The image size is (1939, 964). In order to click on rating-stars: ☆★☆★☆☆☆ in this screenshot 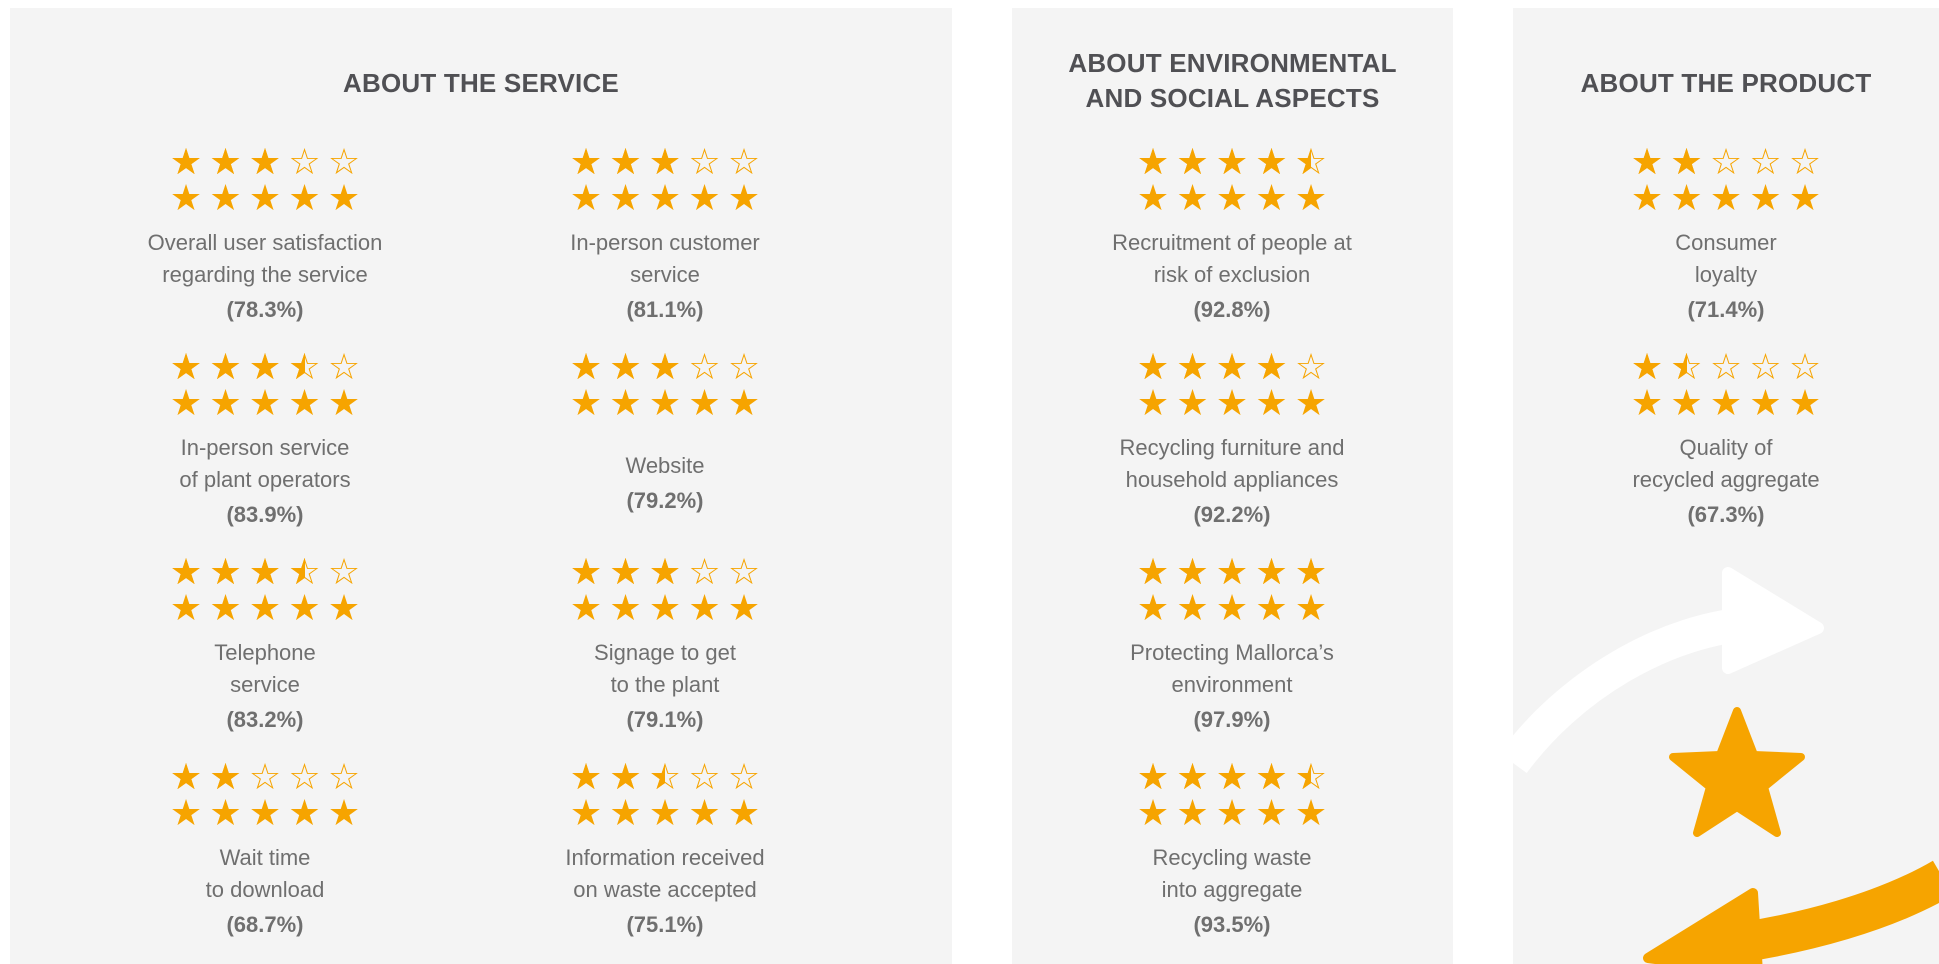, I will do `click(1726, 162)`.